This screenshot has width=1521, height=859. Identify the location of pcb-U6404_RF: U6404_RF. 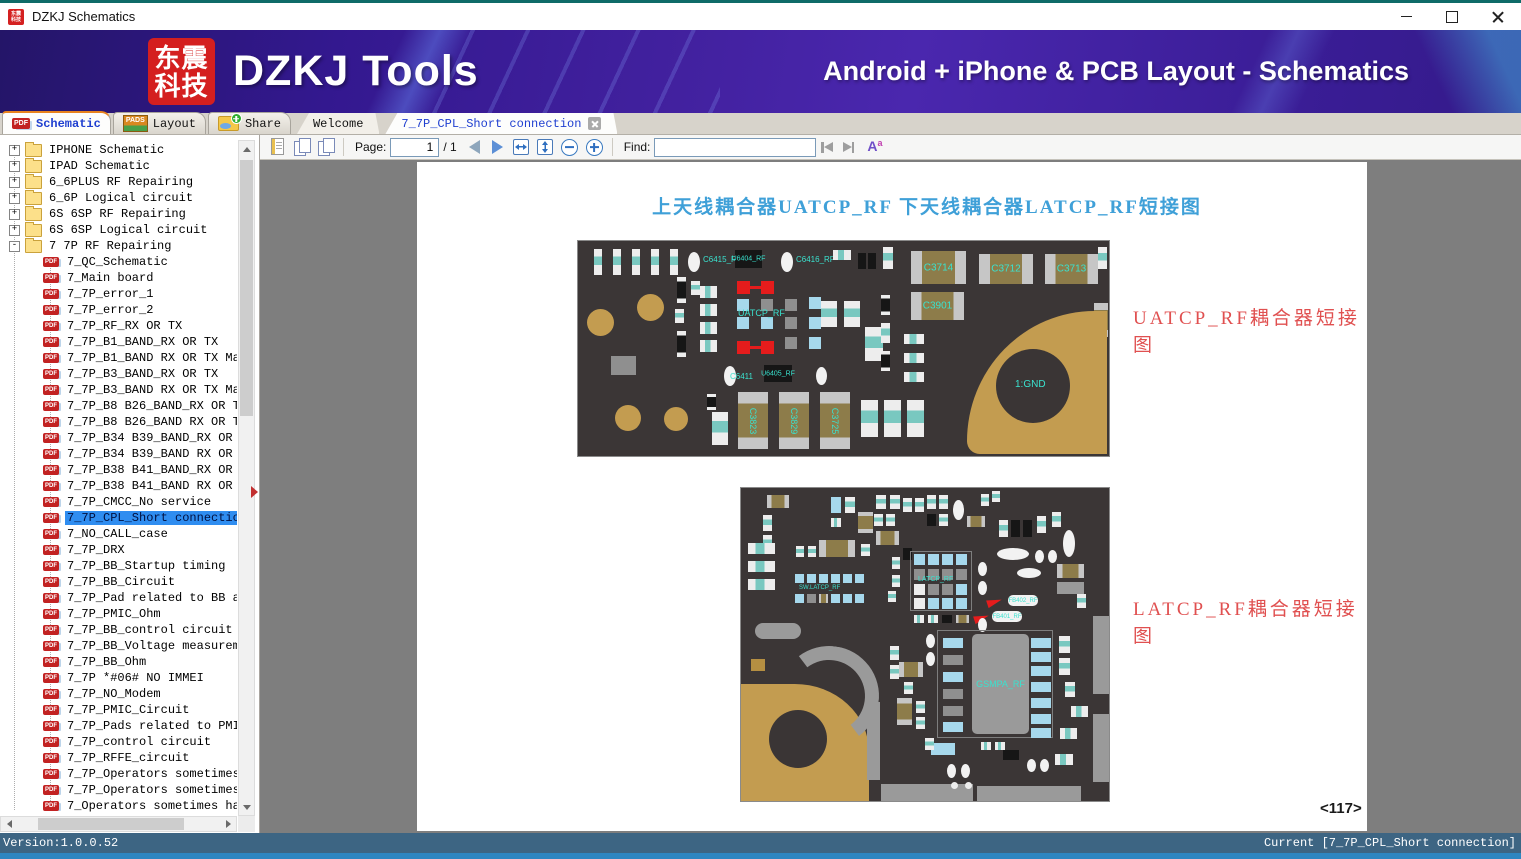
(748, 259).